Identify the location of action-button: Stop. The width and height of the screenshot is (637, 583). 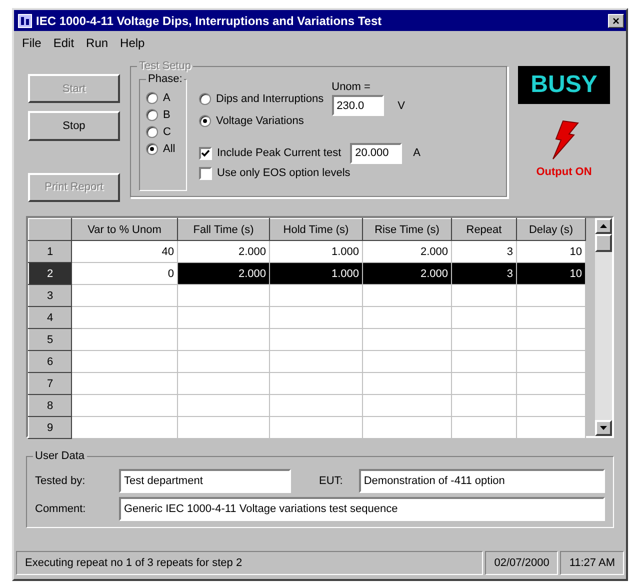
(74, 126).